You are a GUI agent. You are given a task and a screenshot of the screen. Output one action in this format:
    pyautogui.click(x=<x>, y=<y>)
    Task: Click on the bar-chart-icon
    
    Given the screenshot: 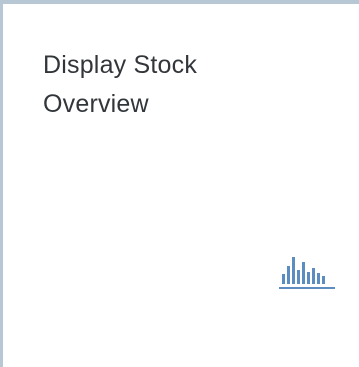 What is the action you would take?
    pyautogui.click(x=307, y=272)
    